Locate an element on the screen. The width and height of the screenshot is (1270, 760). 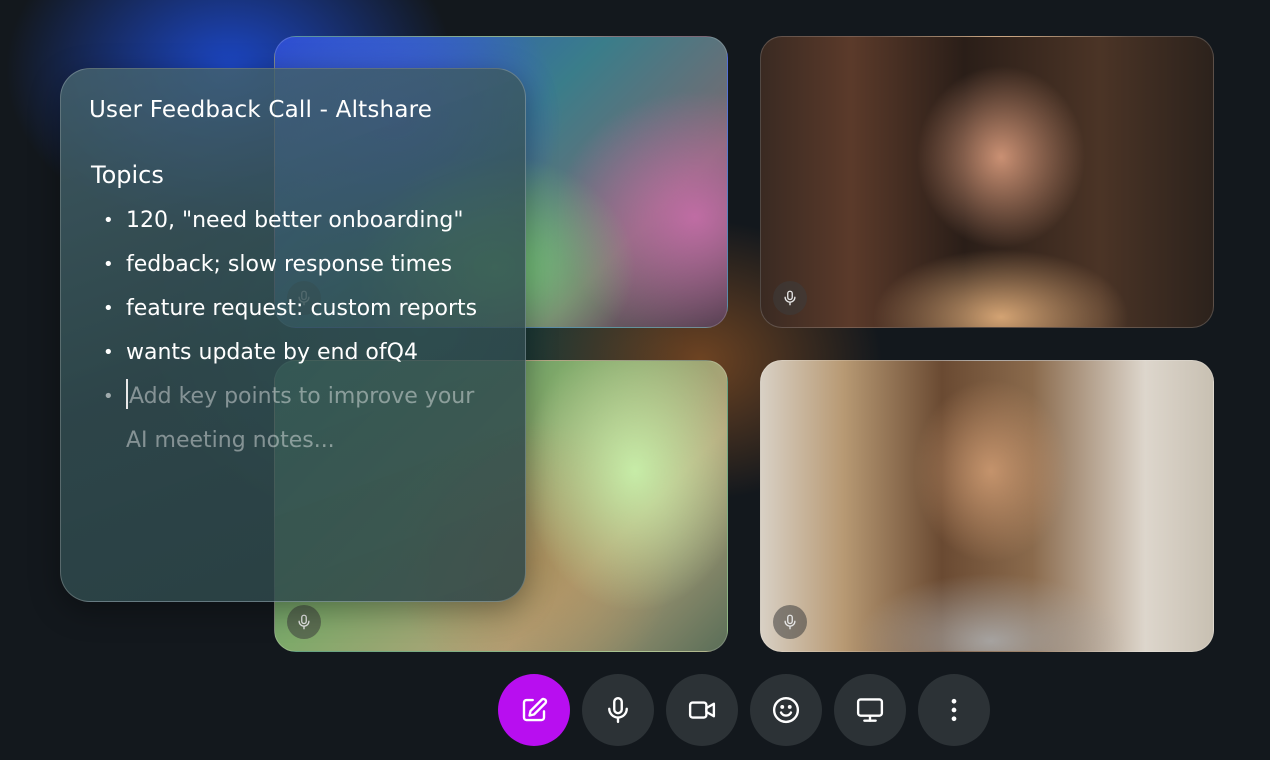
screen-share-button is located at coordinates (870, 710).